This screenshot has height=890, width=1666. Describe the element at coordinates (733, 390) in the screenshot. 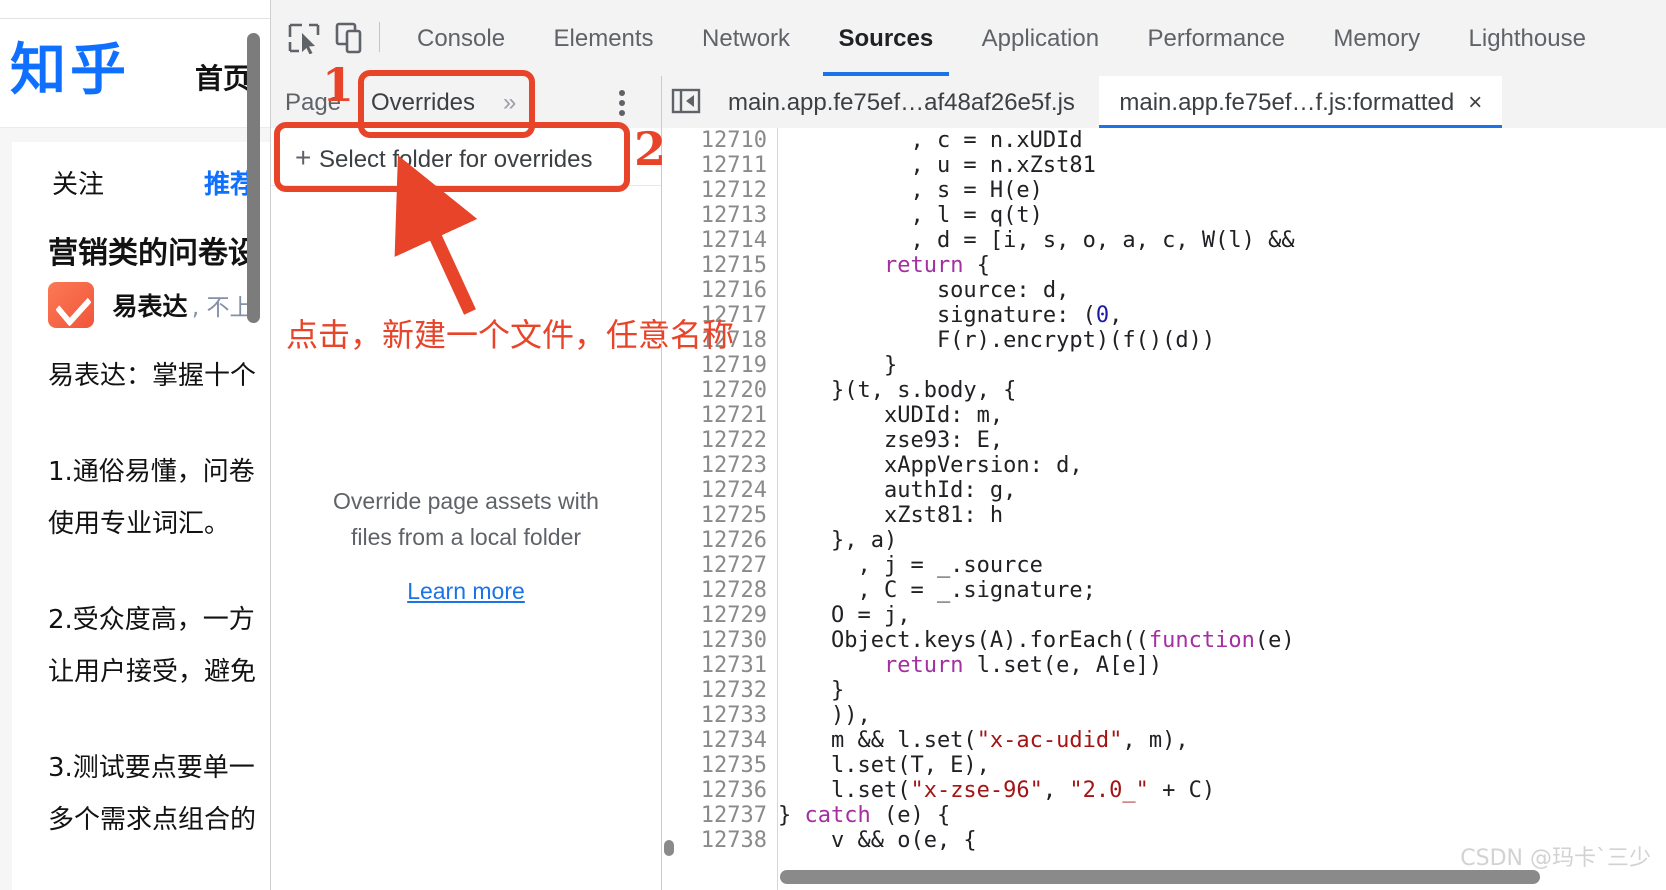

I see `line-number: 12720` at that location.